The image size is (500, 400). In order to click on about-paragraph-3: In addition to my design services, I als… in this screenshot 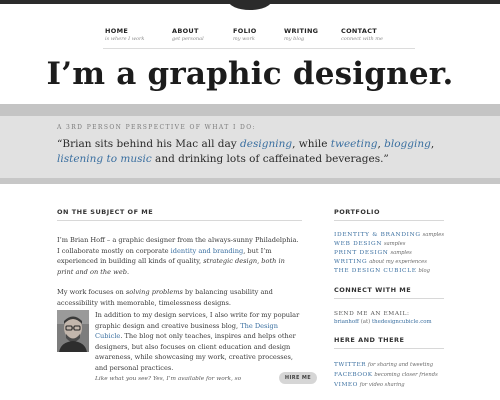, I will do `click(198, 341)`.